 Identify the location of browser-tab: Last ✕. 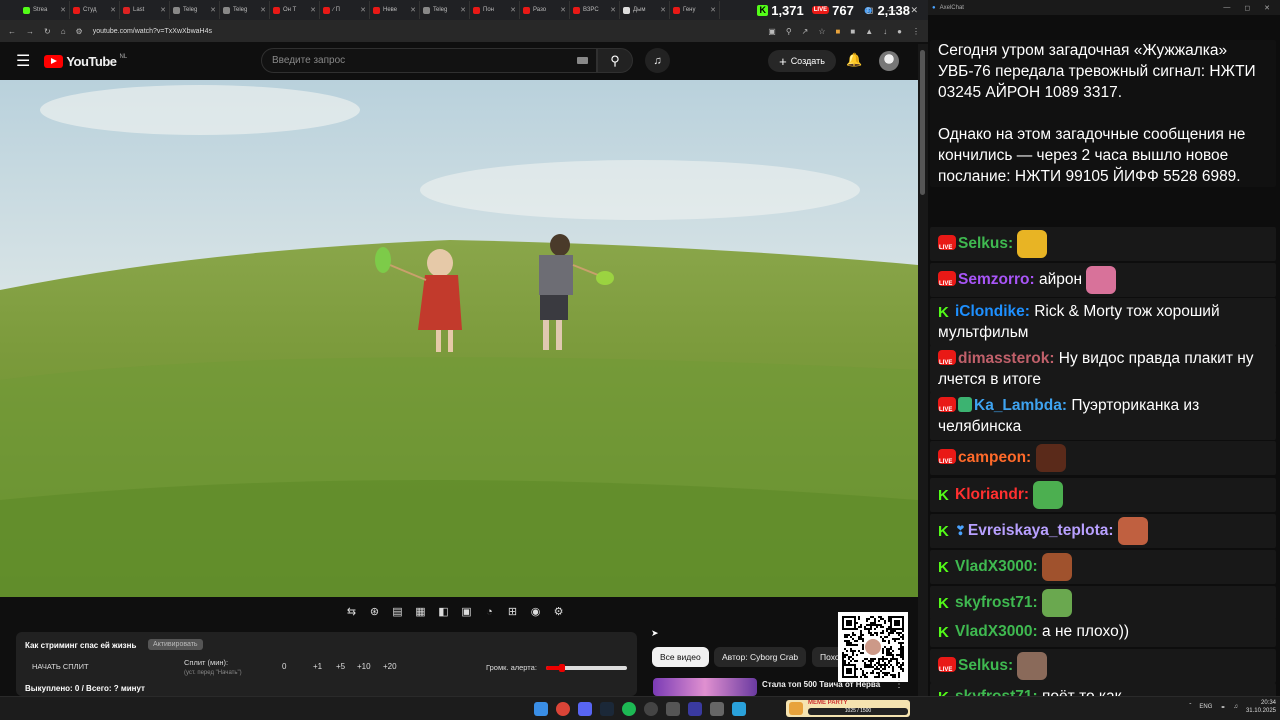
(145, 10).